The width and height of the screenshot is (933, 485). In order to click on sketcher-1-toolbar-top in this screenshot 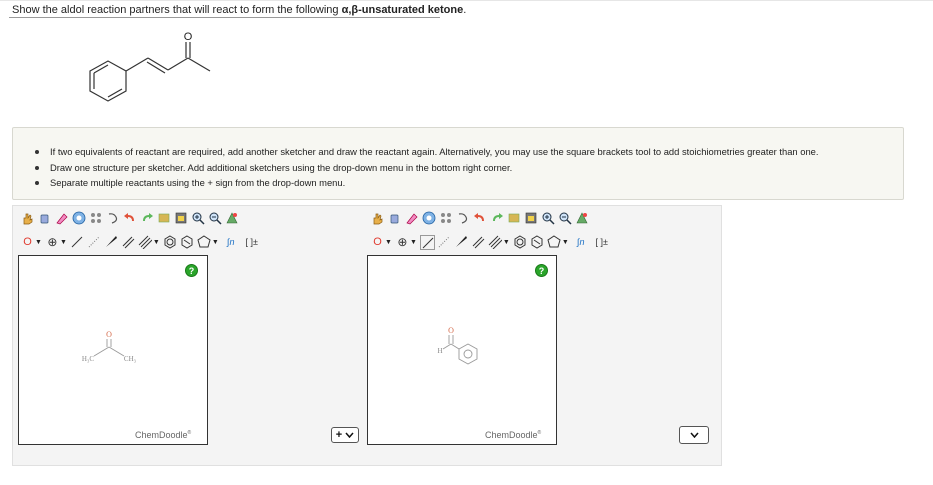, I will do `click(130, 218)`.